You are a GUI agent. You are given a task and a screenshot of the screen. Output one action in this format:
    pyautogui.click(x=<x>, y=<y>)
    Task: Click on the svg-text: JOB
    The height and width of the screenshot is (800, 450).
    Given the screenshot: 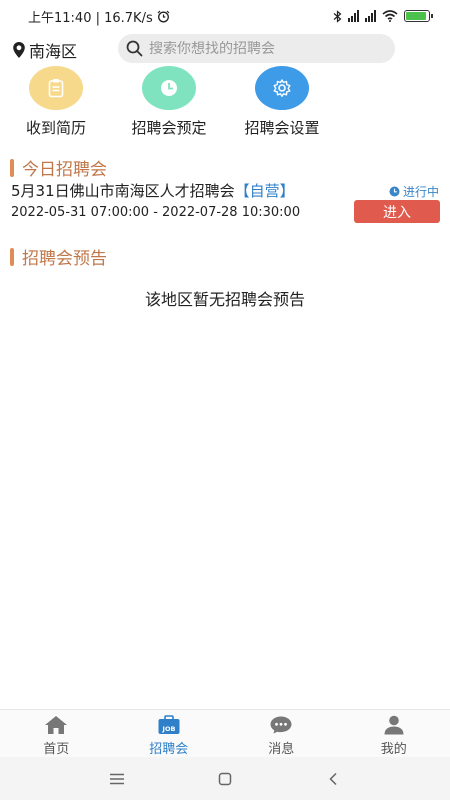 What is the action you would take?
    pyautogui.click(x=168, y=729)
    